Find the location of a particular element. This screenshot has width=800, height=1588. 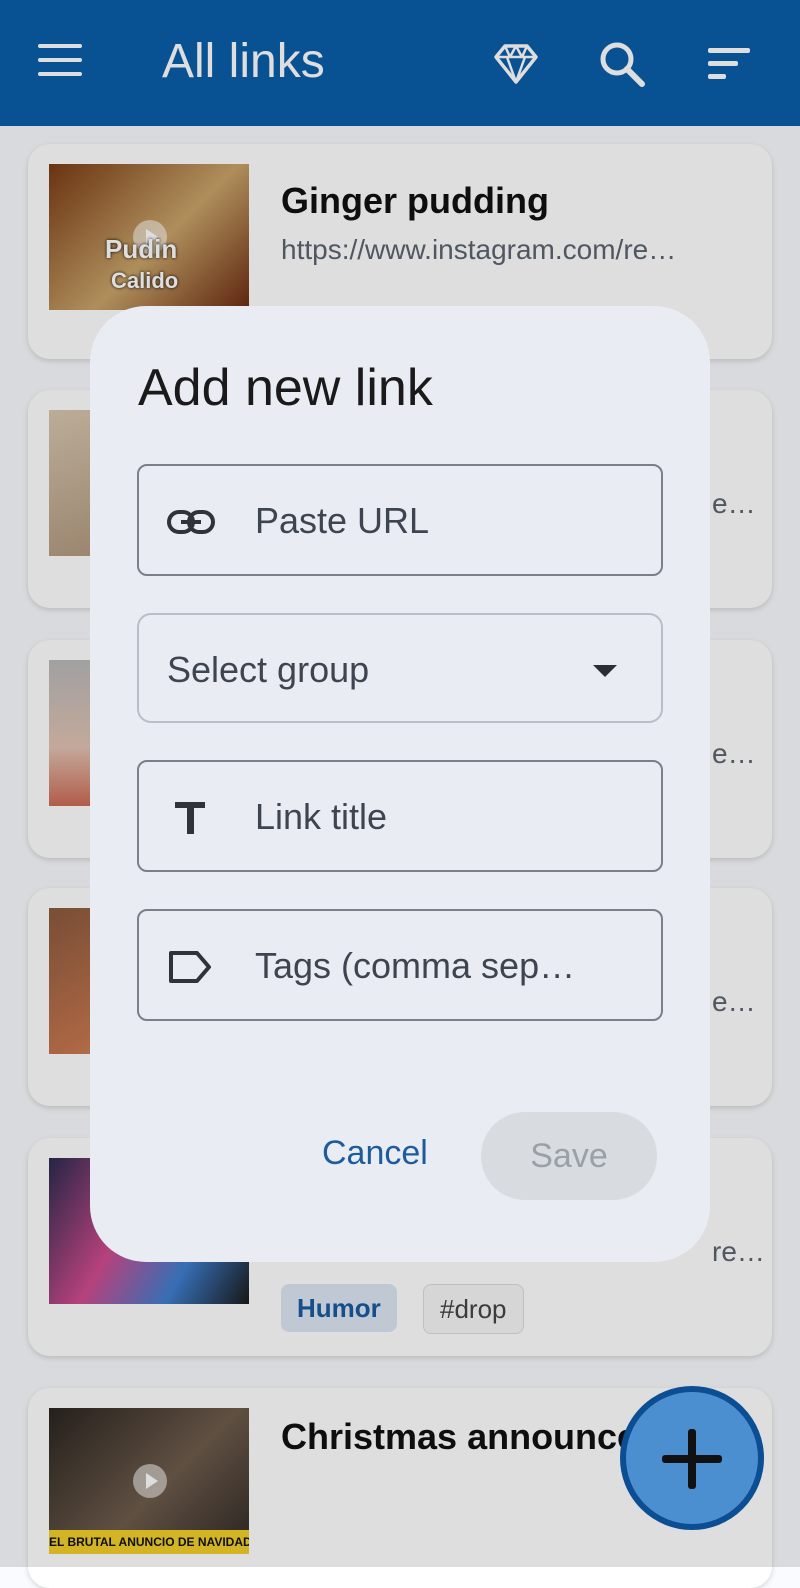

cancel-button: Cancel is located at coordinates (375, 1153).